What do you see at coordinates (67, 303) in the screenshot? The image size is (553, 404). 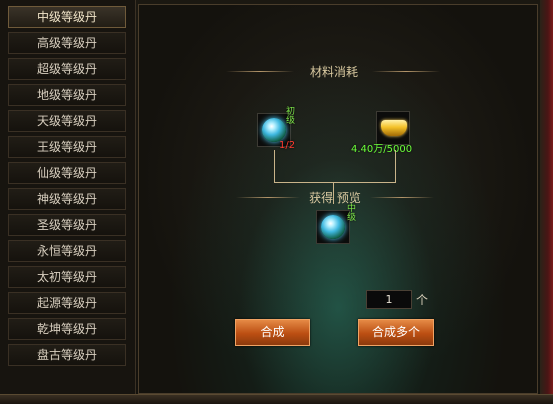 I see `sidebar-item-qiyuan: 起源等级丹` at bounding box center [67, 303].